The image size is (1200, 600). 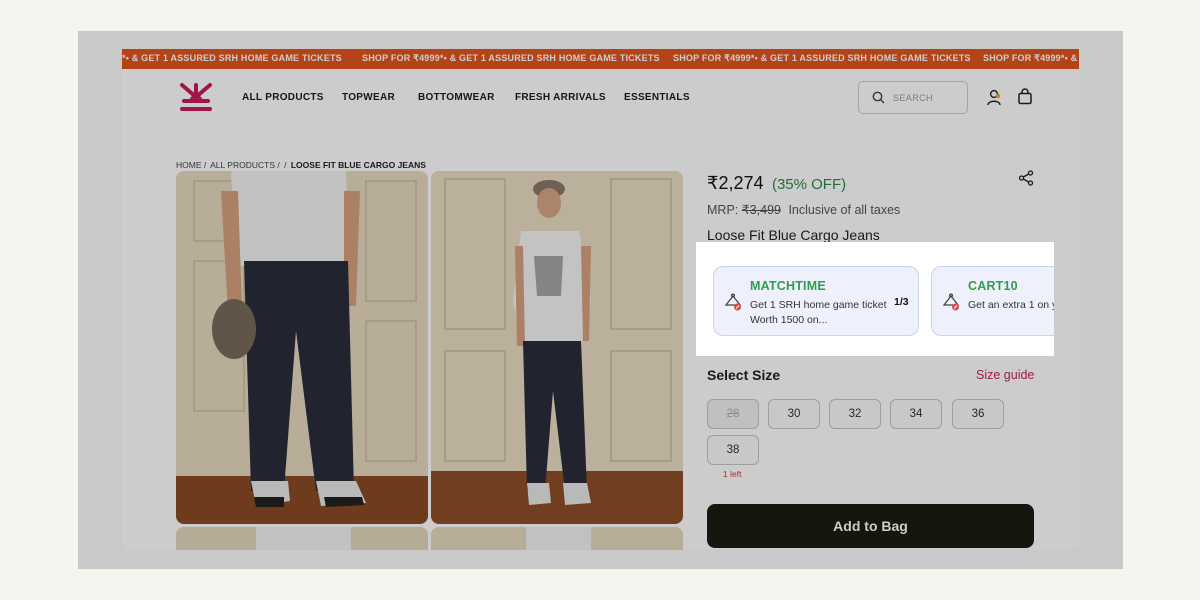 What do you see at coordinates (456, 97) in the screenshot?
I see `nav-bottomwear: BOTTOMWEAR` at bounding box center [456, 97].